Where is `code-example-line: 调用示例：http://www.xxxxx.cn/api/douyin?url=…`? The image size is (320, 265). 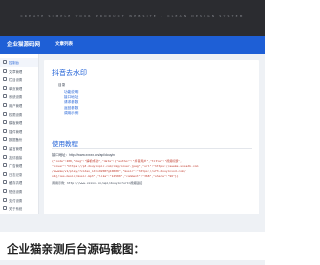 code-example-line: 调用示例：http://www.xxxxx.cn/api/douyin?url=… is located at coordinates (97, 183).